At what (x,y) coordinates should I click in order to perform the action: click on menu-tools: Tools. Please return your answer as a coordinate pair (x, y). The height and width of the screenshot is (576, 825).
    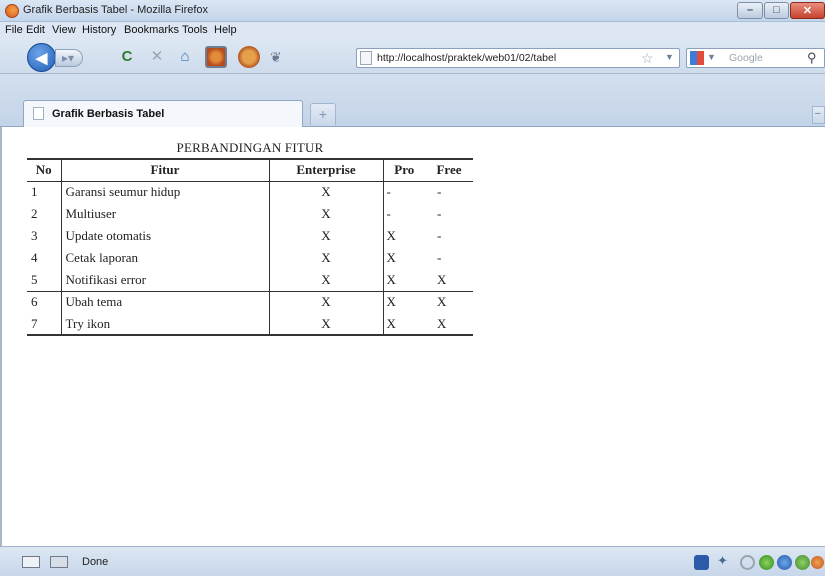
    Looking at the image, I should click on (195, 30).